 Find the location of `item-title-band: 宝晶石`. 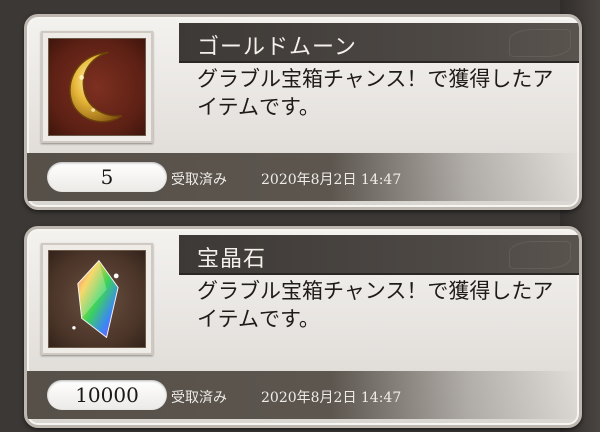

item-title-band: 宝晶石 is located at coordinates (379, 255).